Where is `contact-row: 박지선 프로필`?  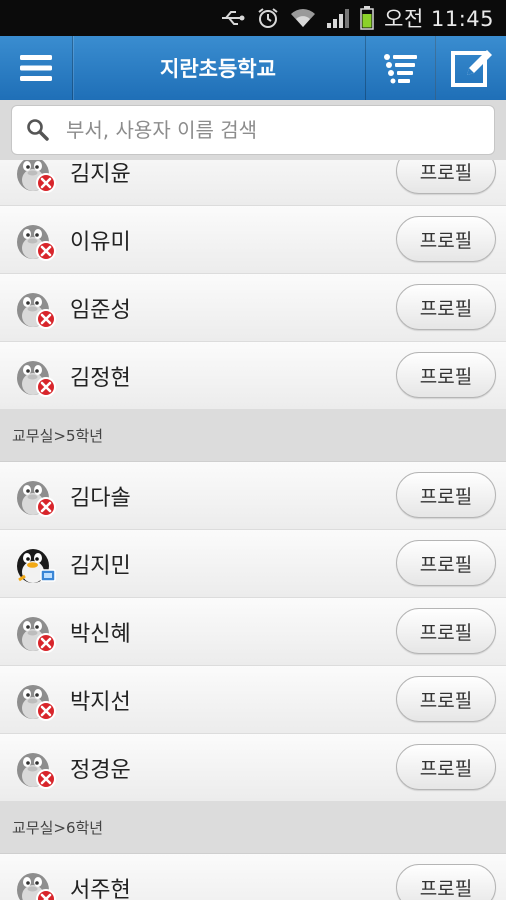
contact-row: 박지선 프로필 is located at coordinates (253, 700).